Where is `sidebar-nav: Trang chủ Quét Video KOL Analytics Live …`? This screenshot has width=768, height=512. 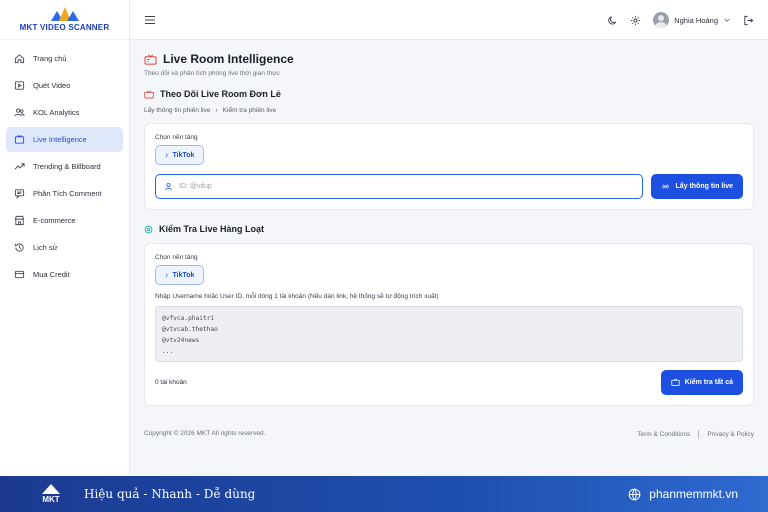 sidebar-nav: Trang chủ Quét Video KOL Analytics Live … is located at coordinates (64, 167).